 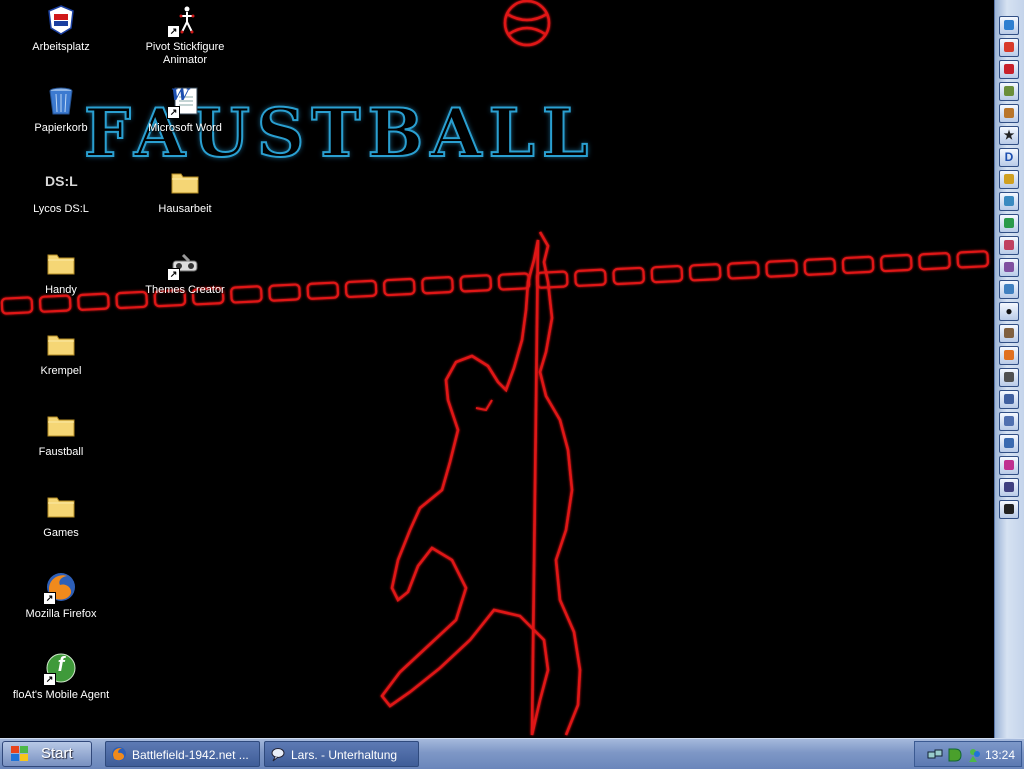 I want to click on desktop-icon-float-agent: f ↗ floAt's Mobile Agent, so click(x=61, y=690).